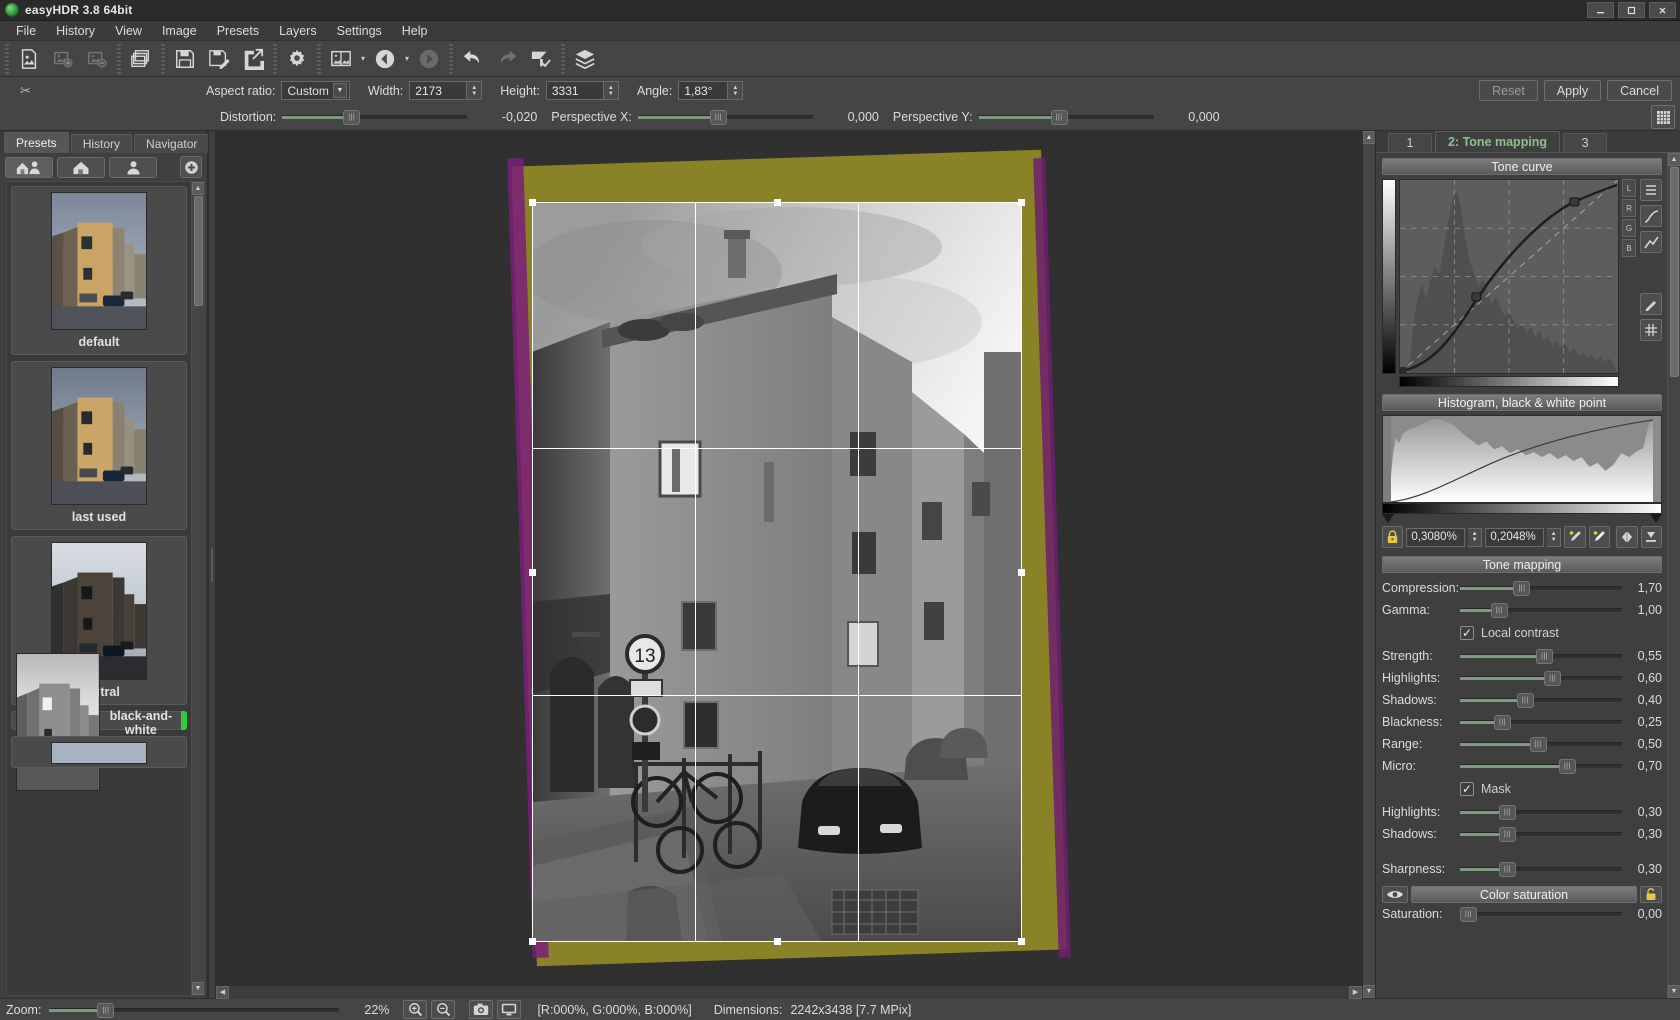  What do you see at coordinates (1575, 537) in the screenshot?
I see `eyedropper-black-icon` at bounding box center [1575, 537].